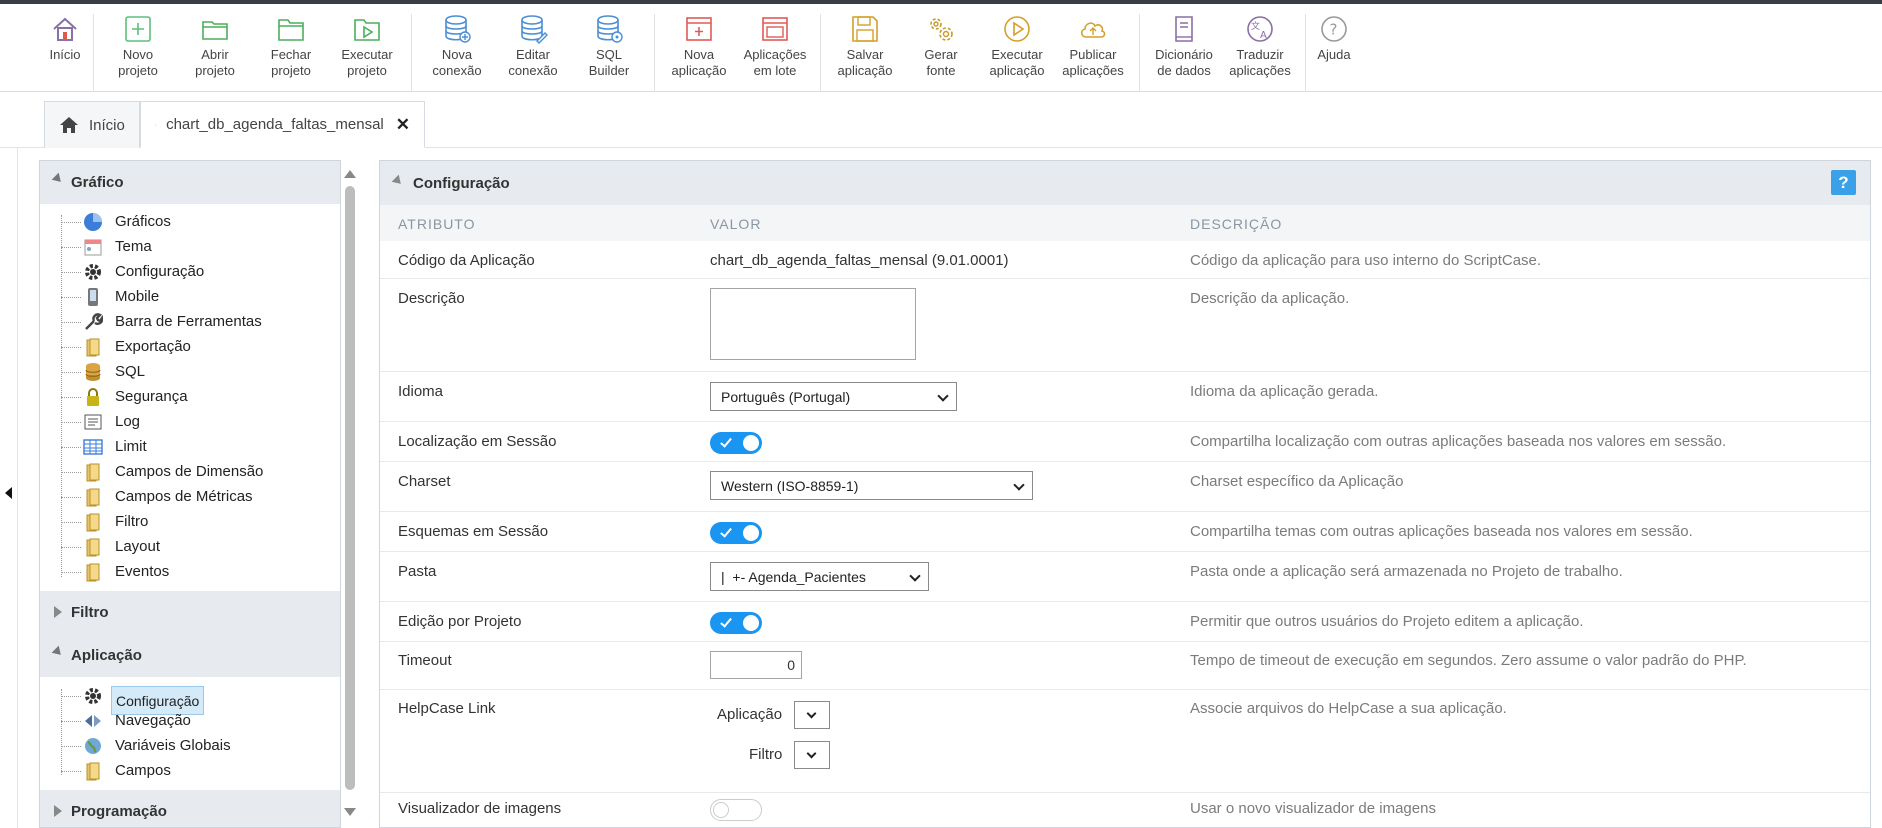 This screenshot has height=828, width=1882. I want to click on language-select-value: Português (Portugal), so click(786, 396).